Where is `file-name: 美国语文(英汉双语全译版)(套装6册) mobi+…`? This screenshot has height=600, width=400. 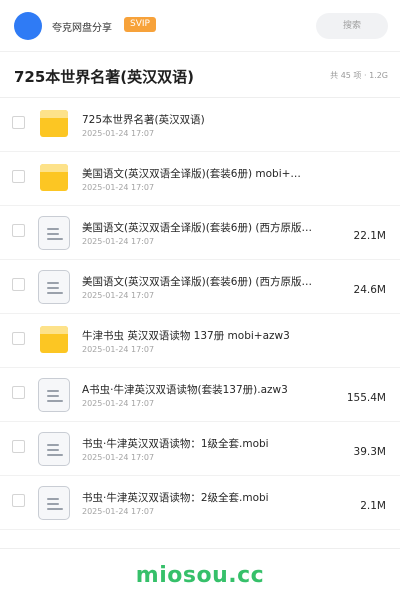 file-name: 美国语文(英汉双语全译版)(套装6册) mobi+… is located at coordinates (191, 174).